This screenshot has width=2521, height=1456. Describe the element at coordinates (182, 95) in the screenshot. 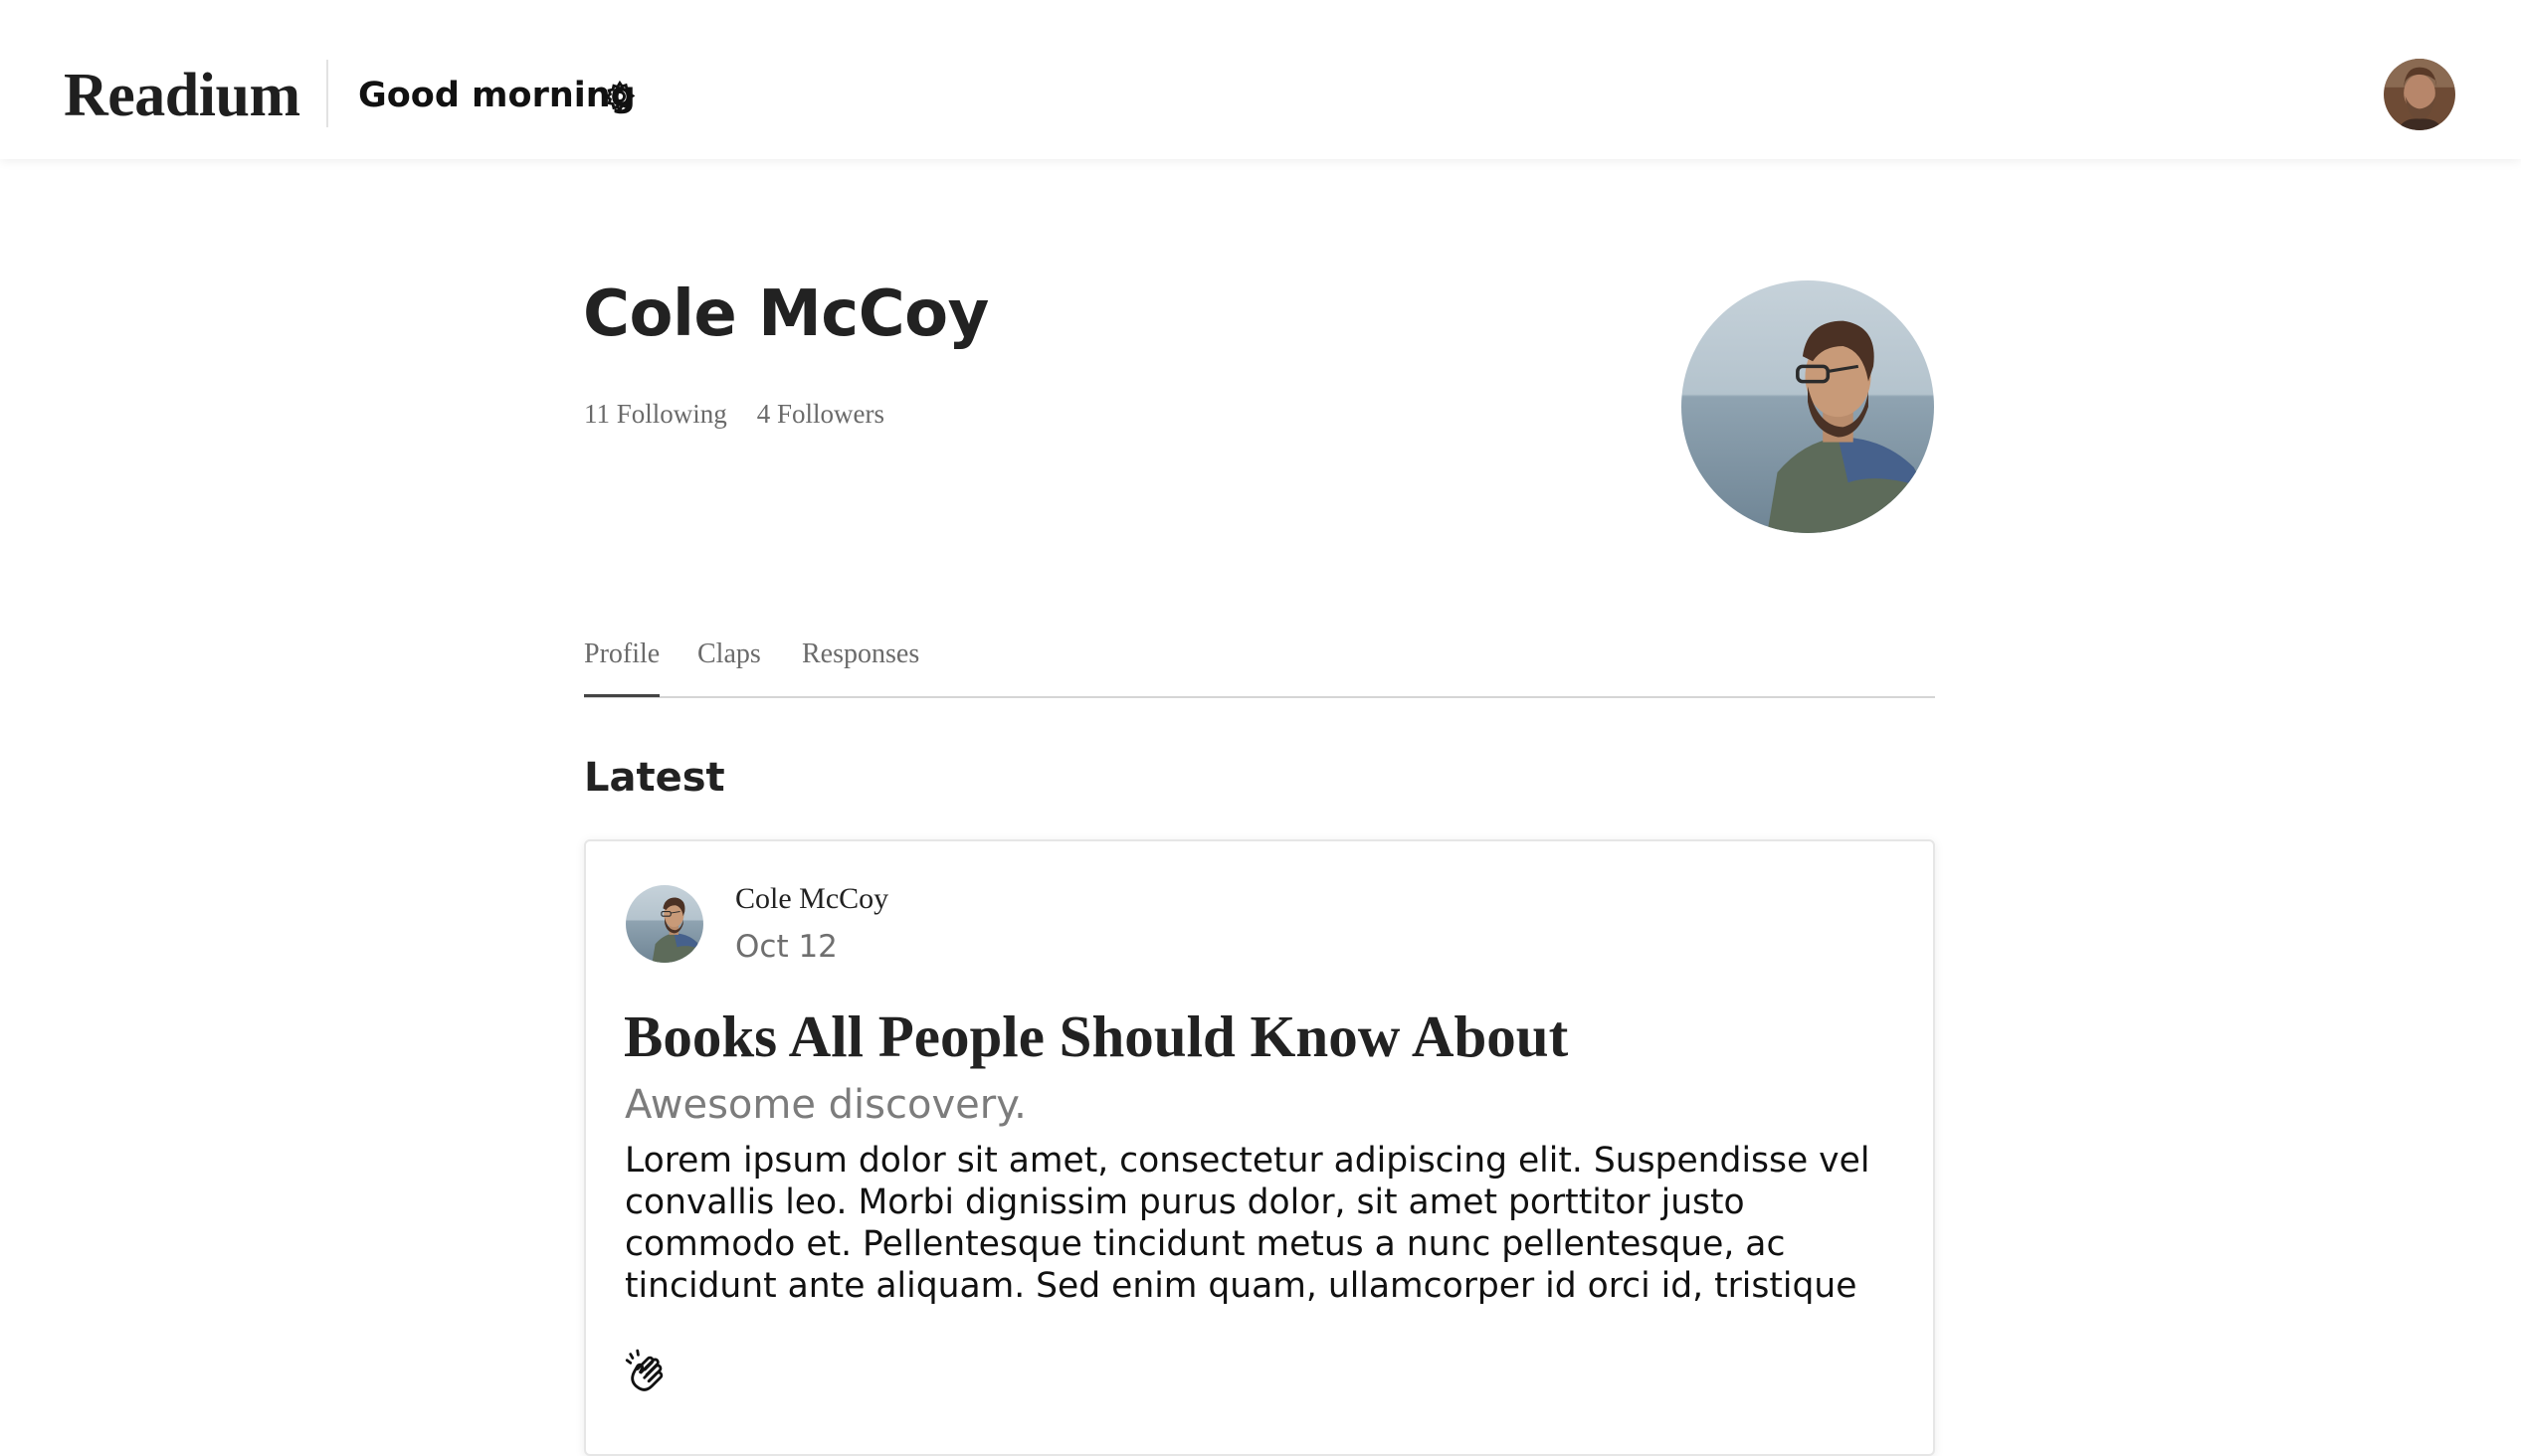

I see `brand-logo: Readium` at that location.